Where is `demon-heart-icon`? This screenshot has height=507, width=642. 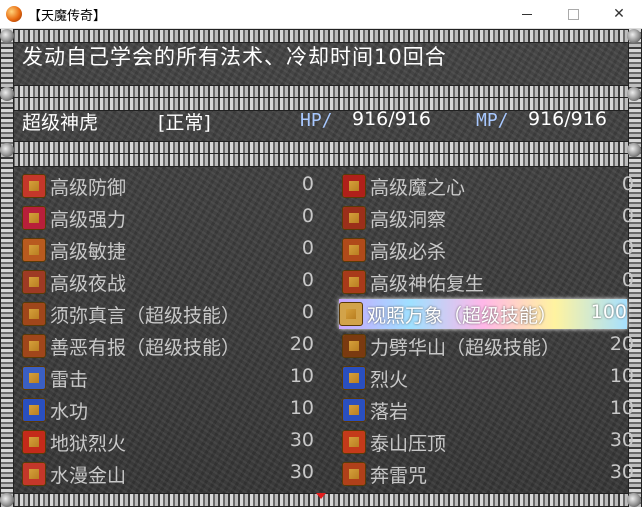
demon-heart-icon is located at coordinates (354, 186).